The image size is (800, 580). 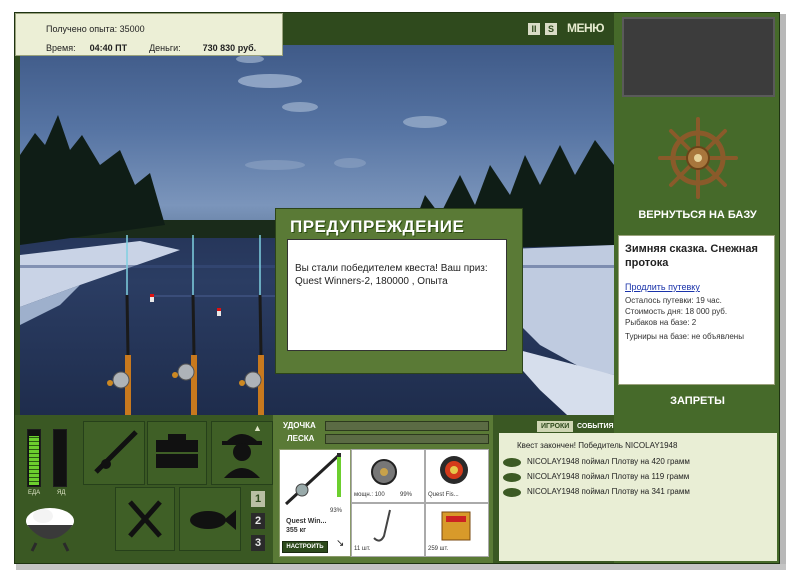 I want to click on restrictions-button: ЗАПРЕТЫ, so click(x=696, y=401).